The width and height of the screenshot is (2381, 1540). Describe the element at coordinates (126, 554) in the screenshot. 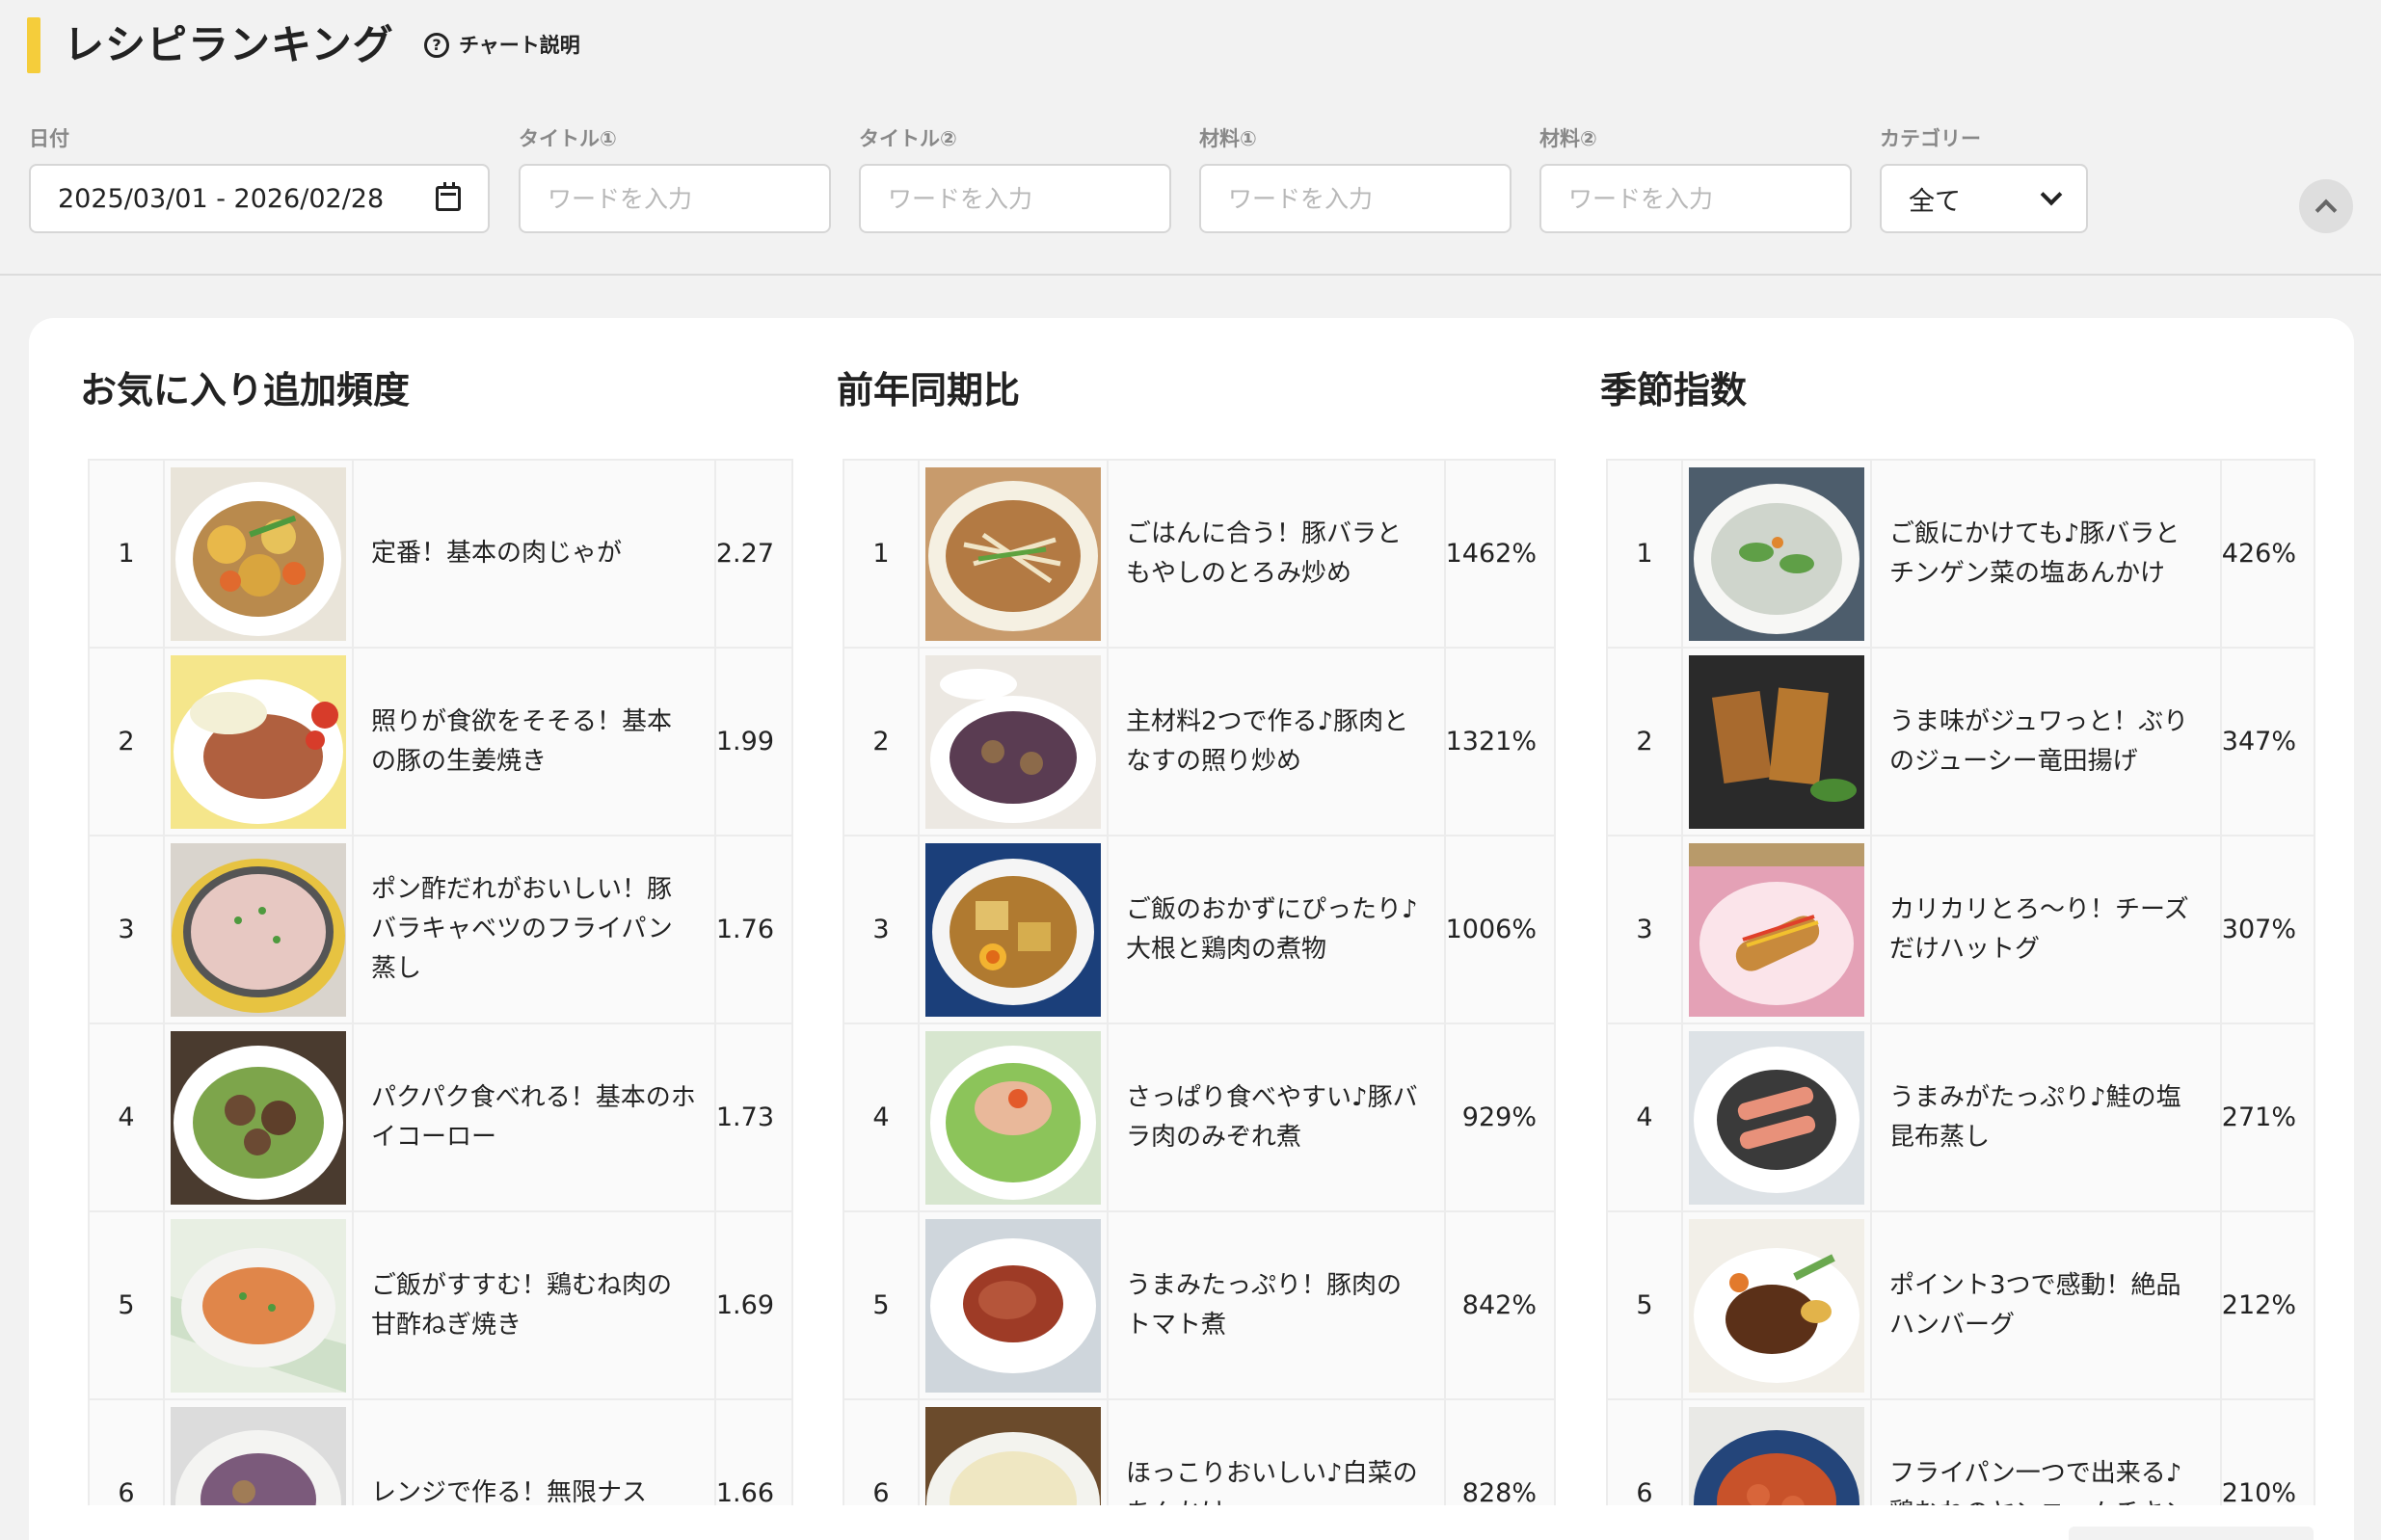

I see `rank-cell: 1` at that location.